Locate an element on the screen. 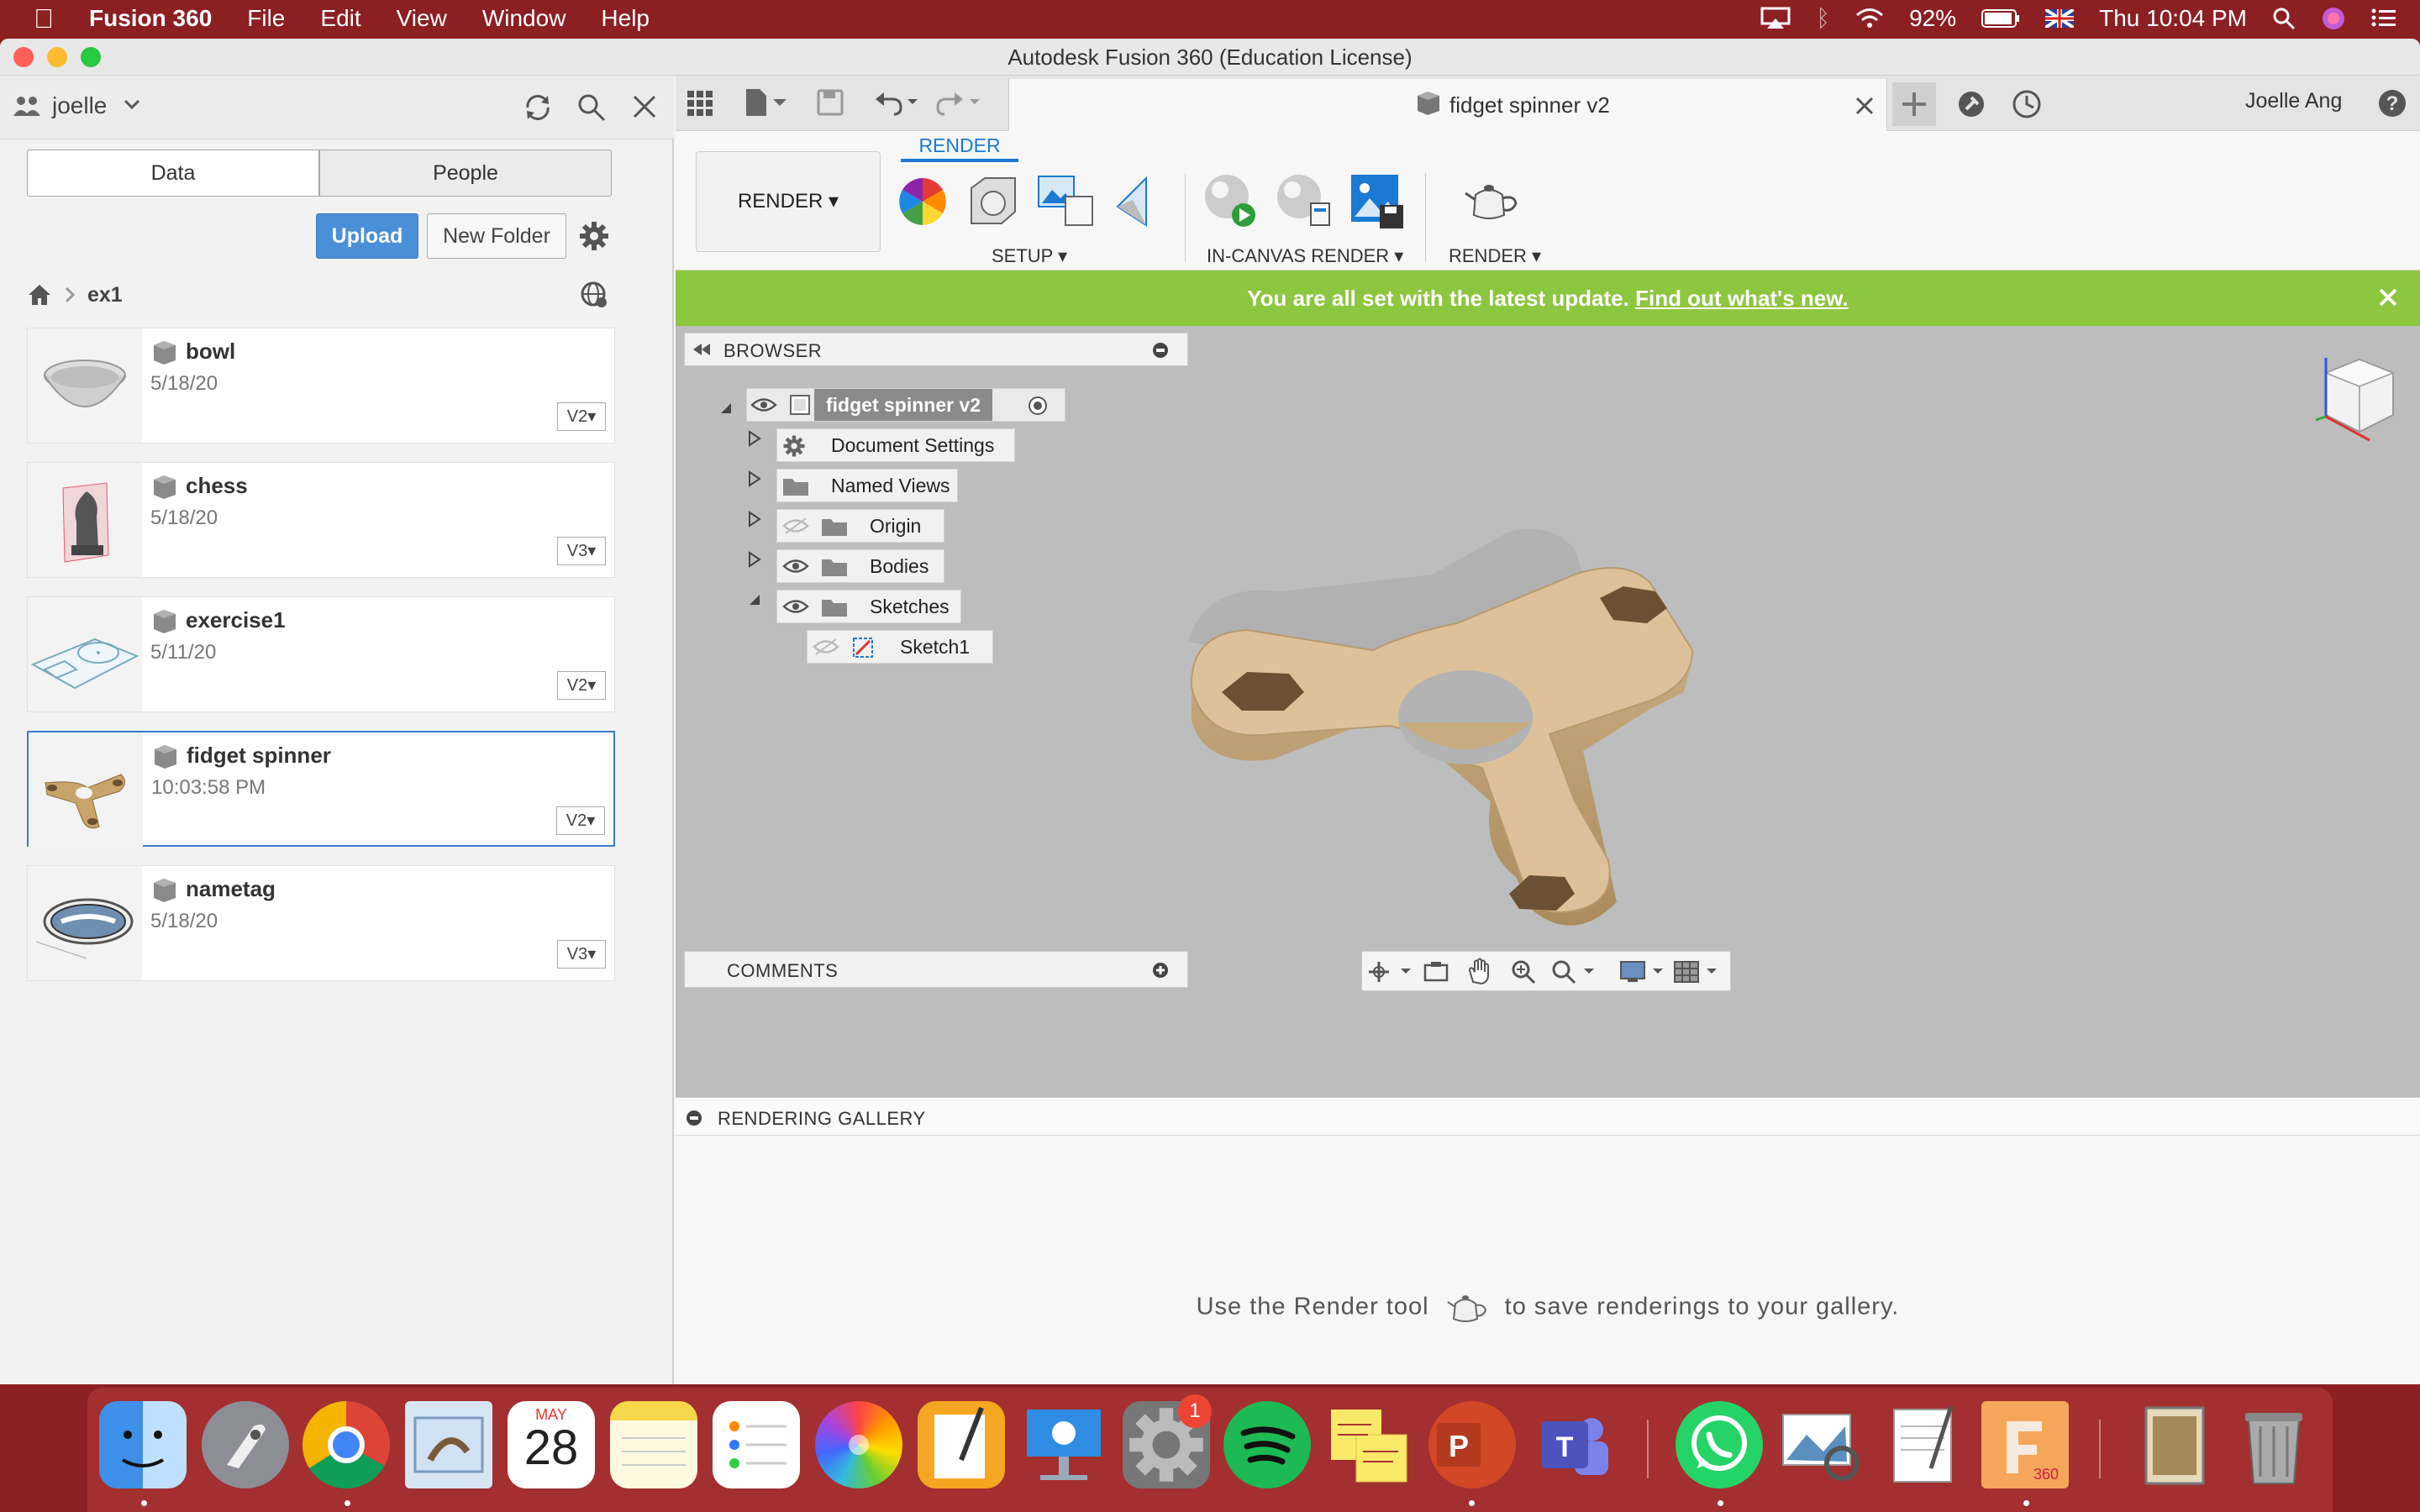 The width and height of the screenshot is (2420, 1512). globe-icon is located at coordinates (594, 295).